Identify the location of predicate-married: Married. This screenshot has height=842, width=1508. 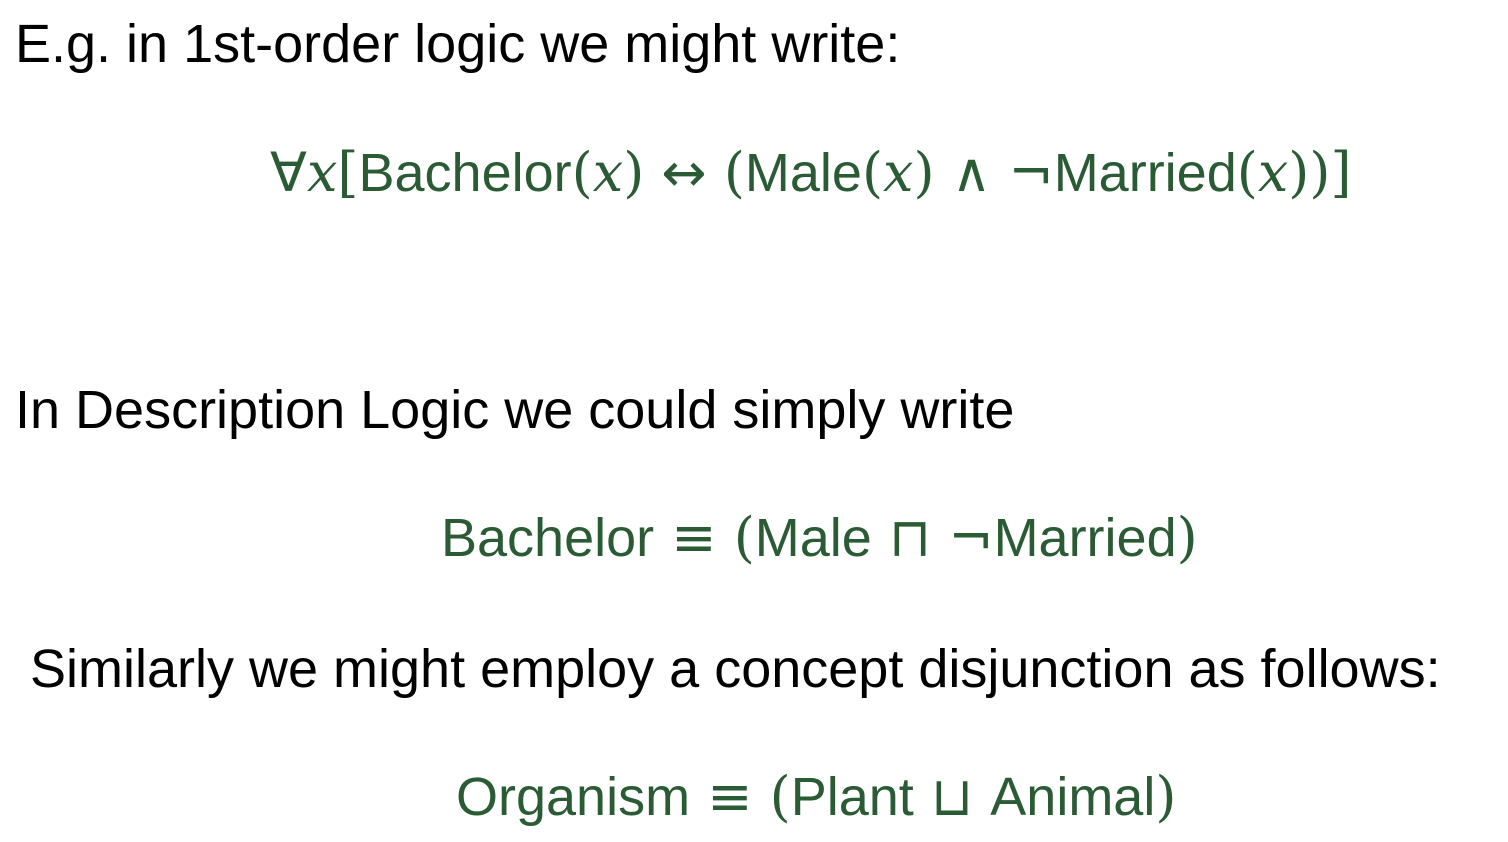
(1145, 173).